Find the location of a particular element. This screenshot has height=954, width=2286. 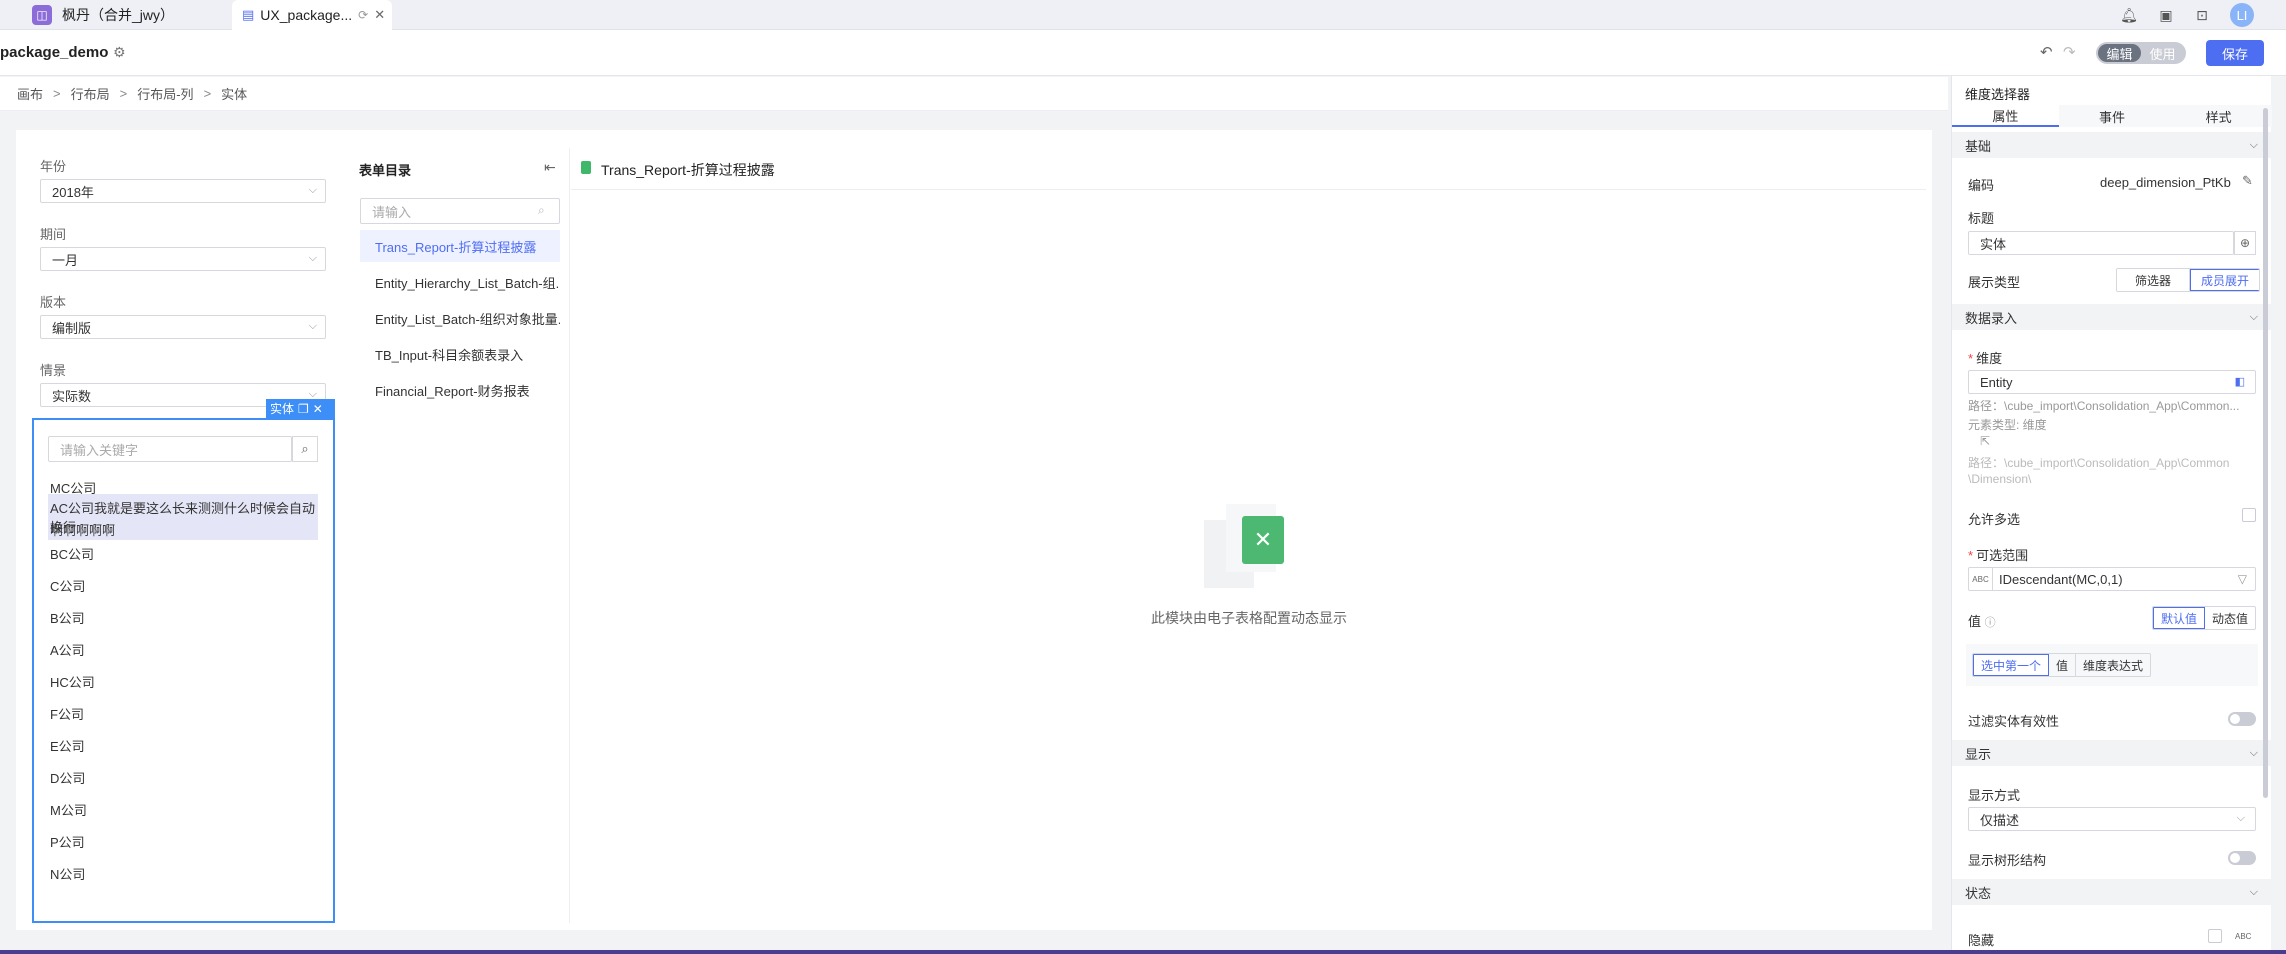

spreadsheet-placeholder-icon: ✕ is located at coordinates (1249, 546).